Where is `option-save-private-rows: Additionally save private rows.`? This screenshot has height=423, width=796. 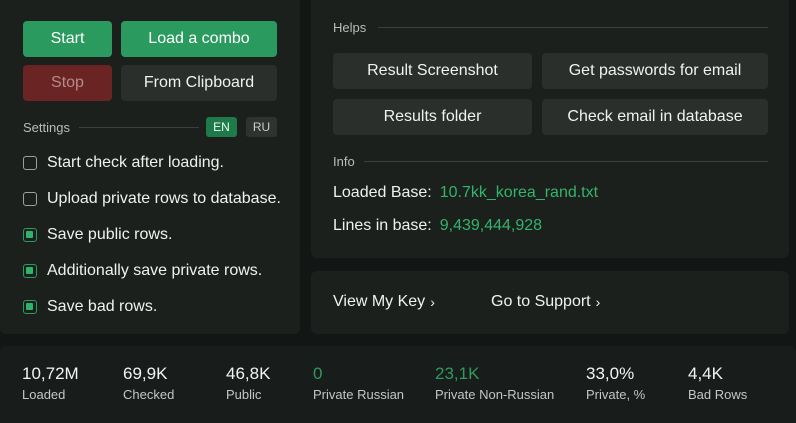 option-save-private-rows: Additionally save private rows. is located at coordinates (142, 271).